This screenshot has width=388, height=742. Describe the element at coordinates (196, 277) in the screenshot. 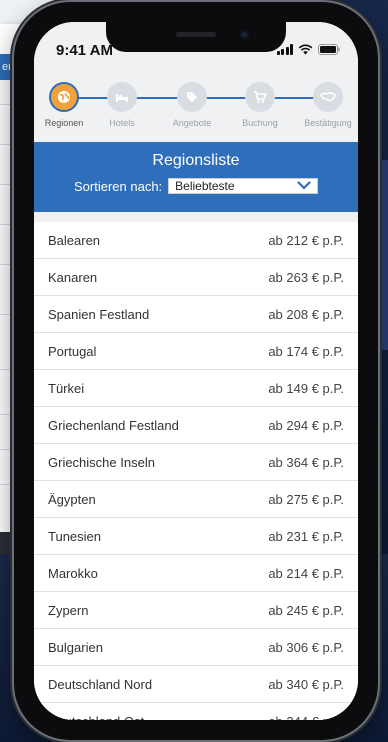

I see `list-item: Kanaren ab 263 € p.P.` at that location.